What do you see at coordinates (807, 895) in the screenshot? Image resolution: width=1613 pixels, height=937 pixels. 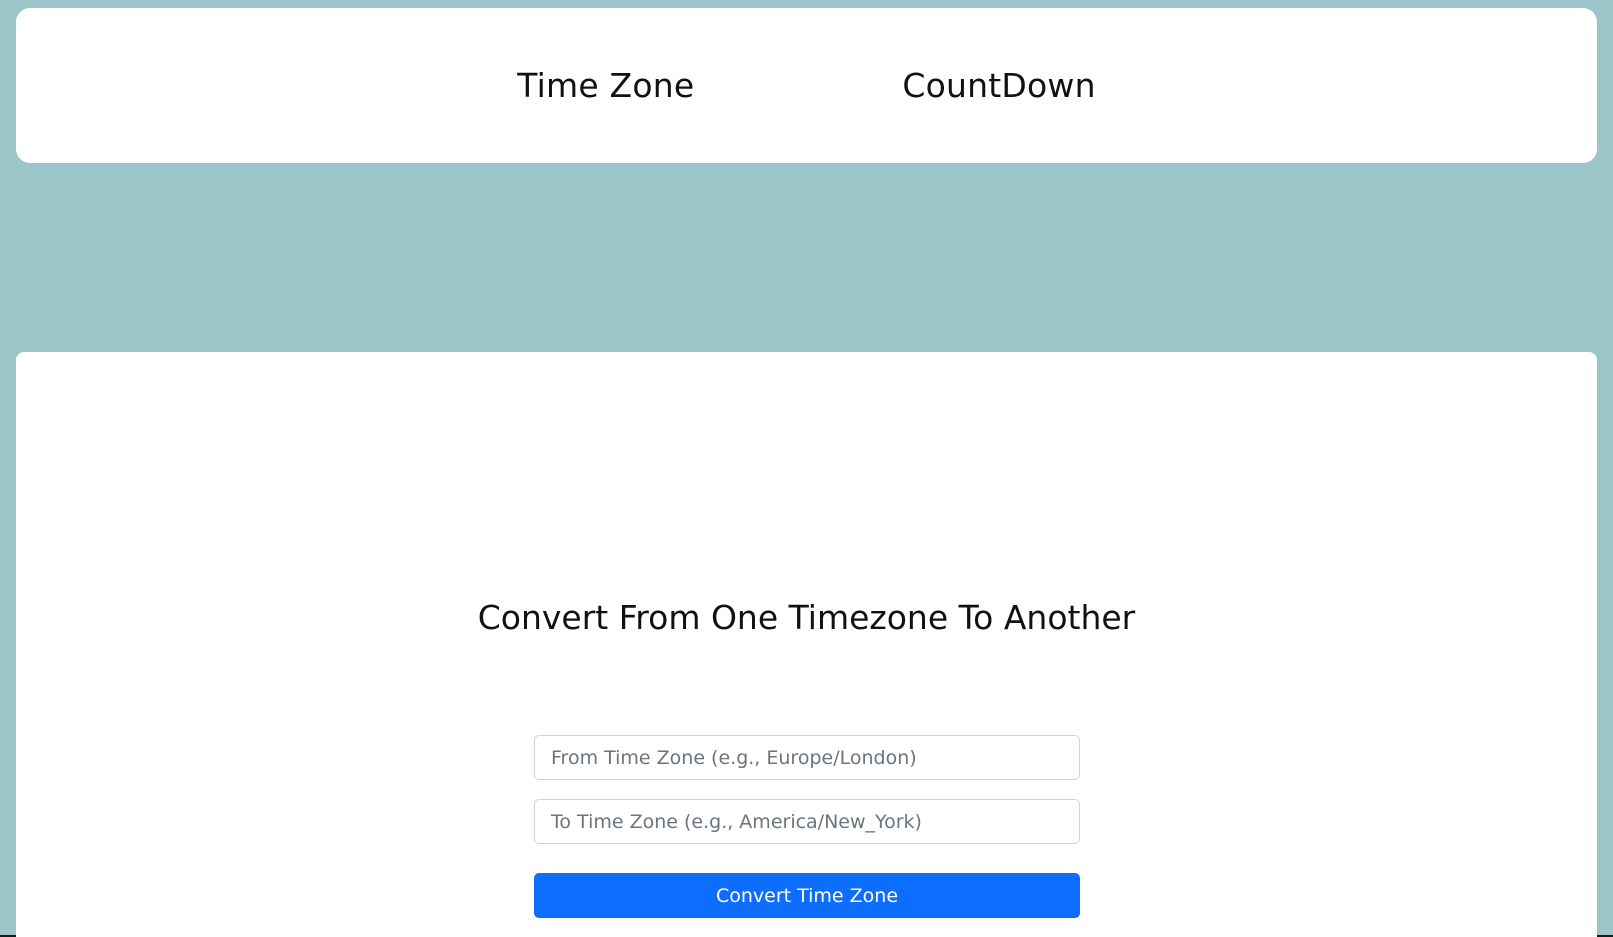 I see `convert-time-zone-button: Convert Time Zone` at bounding box center [807, 895].